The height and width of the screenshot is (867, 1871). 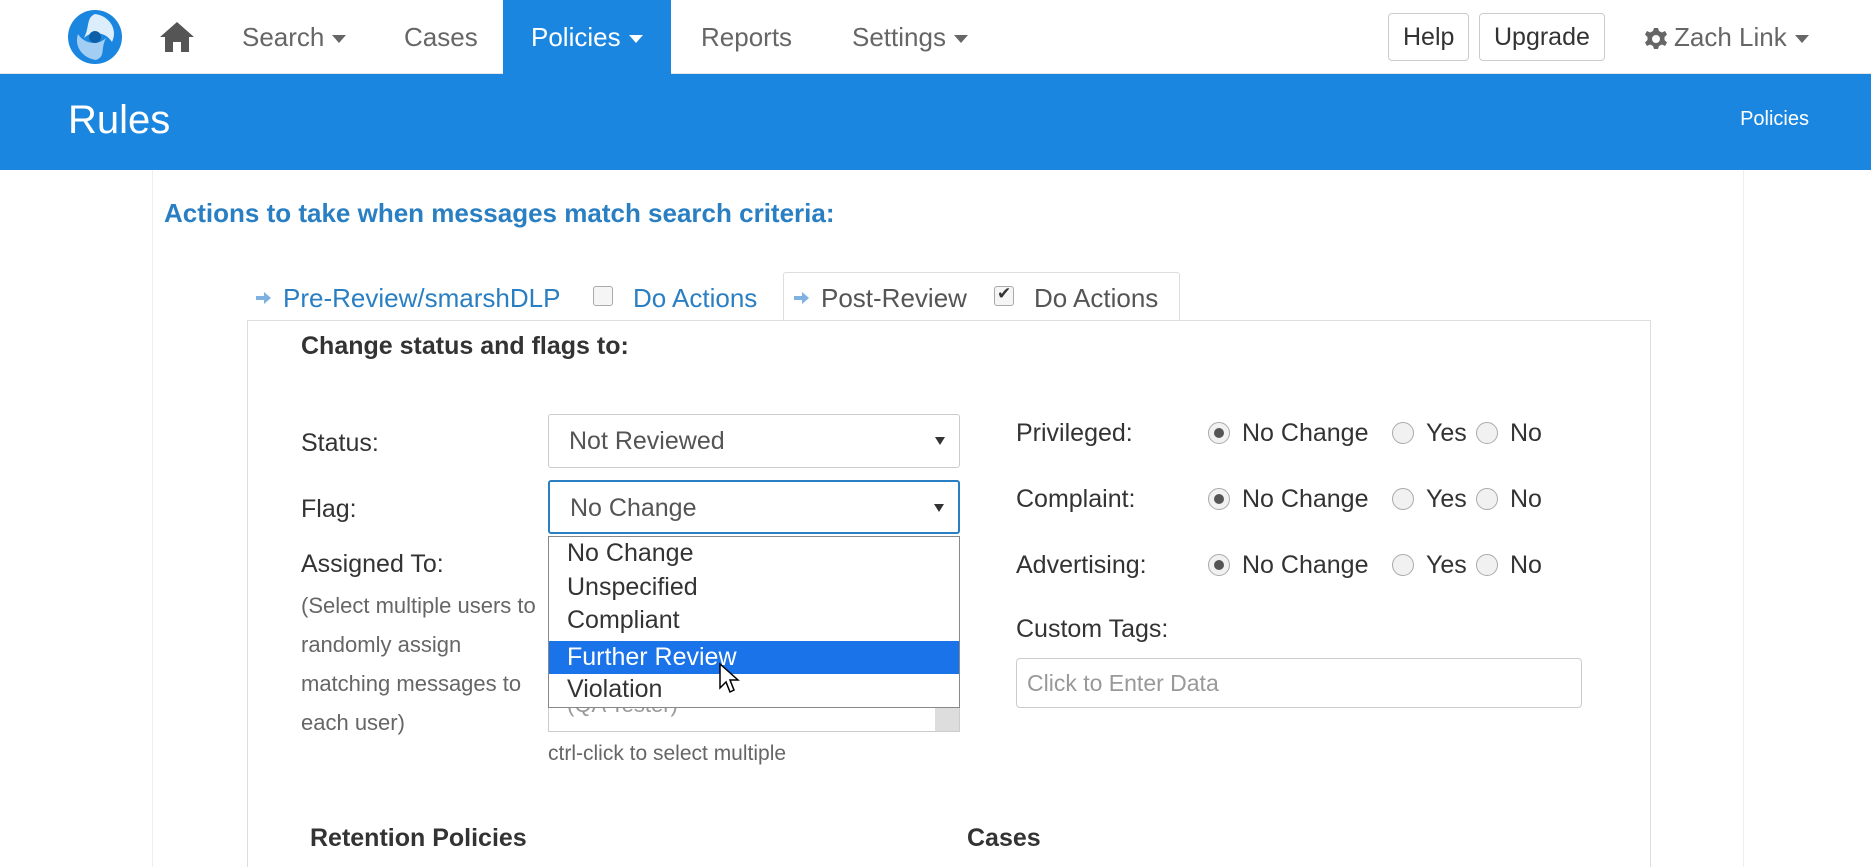 What do you see at coordinates (329, 509) in the screenshot?
I see `flag-label: Flag:` at bounding box center [329, 509].